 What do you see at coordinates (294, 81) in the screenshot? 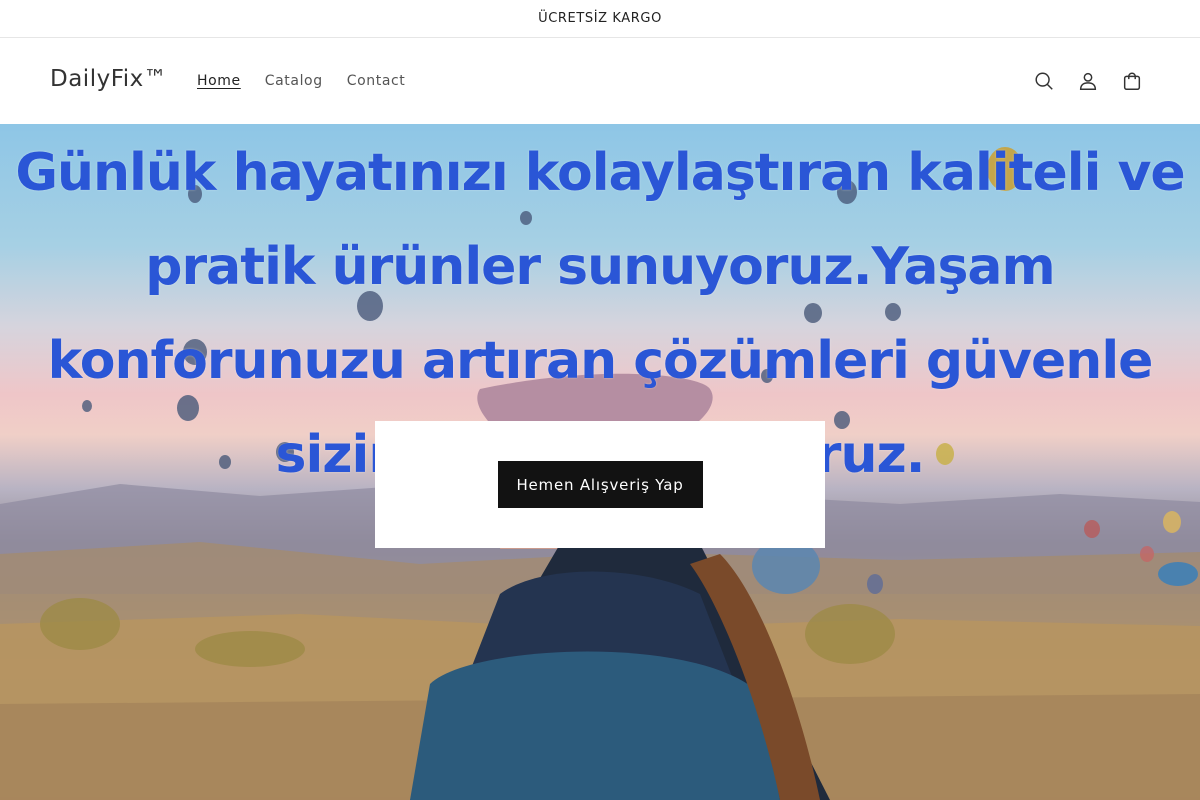
I see `nav-item-catalog: Catalog` at bounding box center [294, 81].